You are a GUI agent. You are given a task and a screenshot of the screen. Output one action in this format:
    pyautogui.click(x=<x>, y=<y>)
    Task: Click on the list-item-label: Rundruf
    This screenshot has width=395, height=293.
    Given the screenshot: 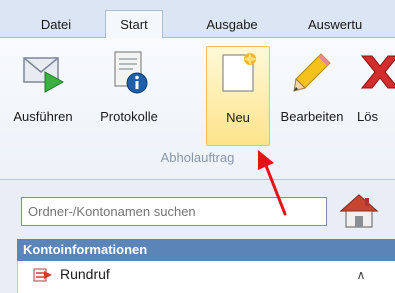 What is the action you would take?
    pyautogui.click(x=85, y=274)
    